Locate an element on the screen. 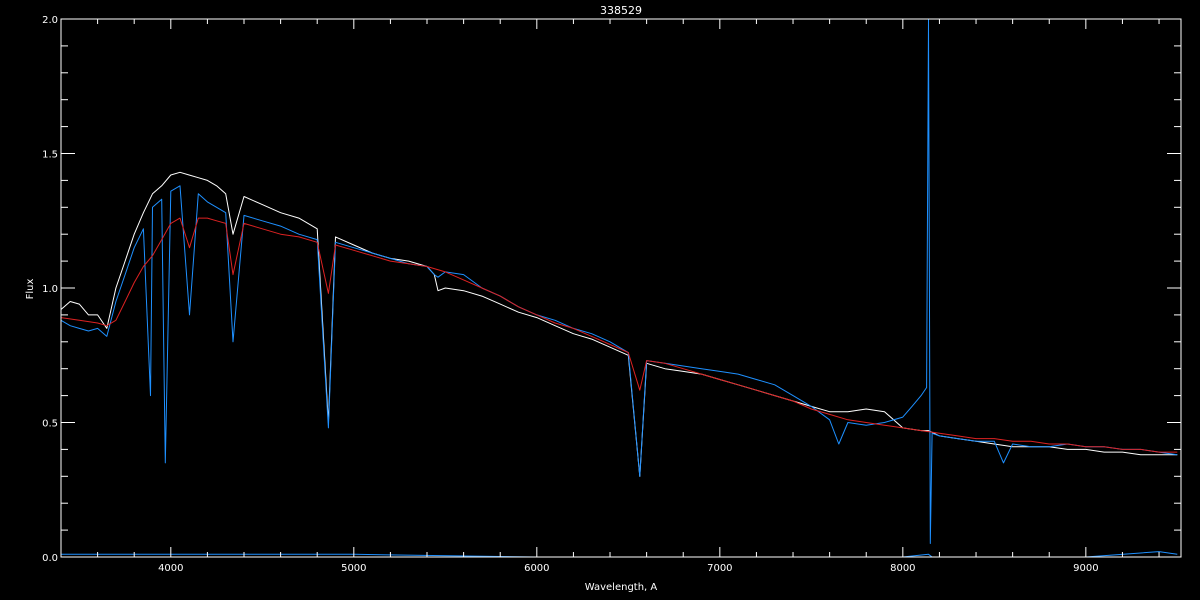  y-axis-label: Flux is located at coordinates (30, 289).